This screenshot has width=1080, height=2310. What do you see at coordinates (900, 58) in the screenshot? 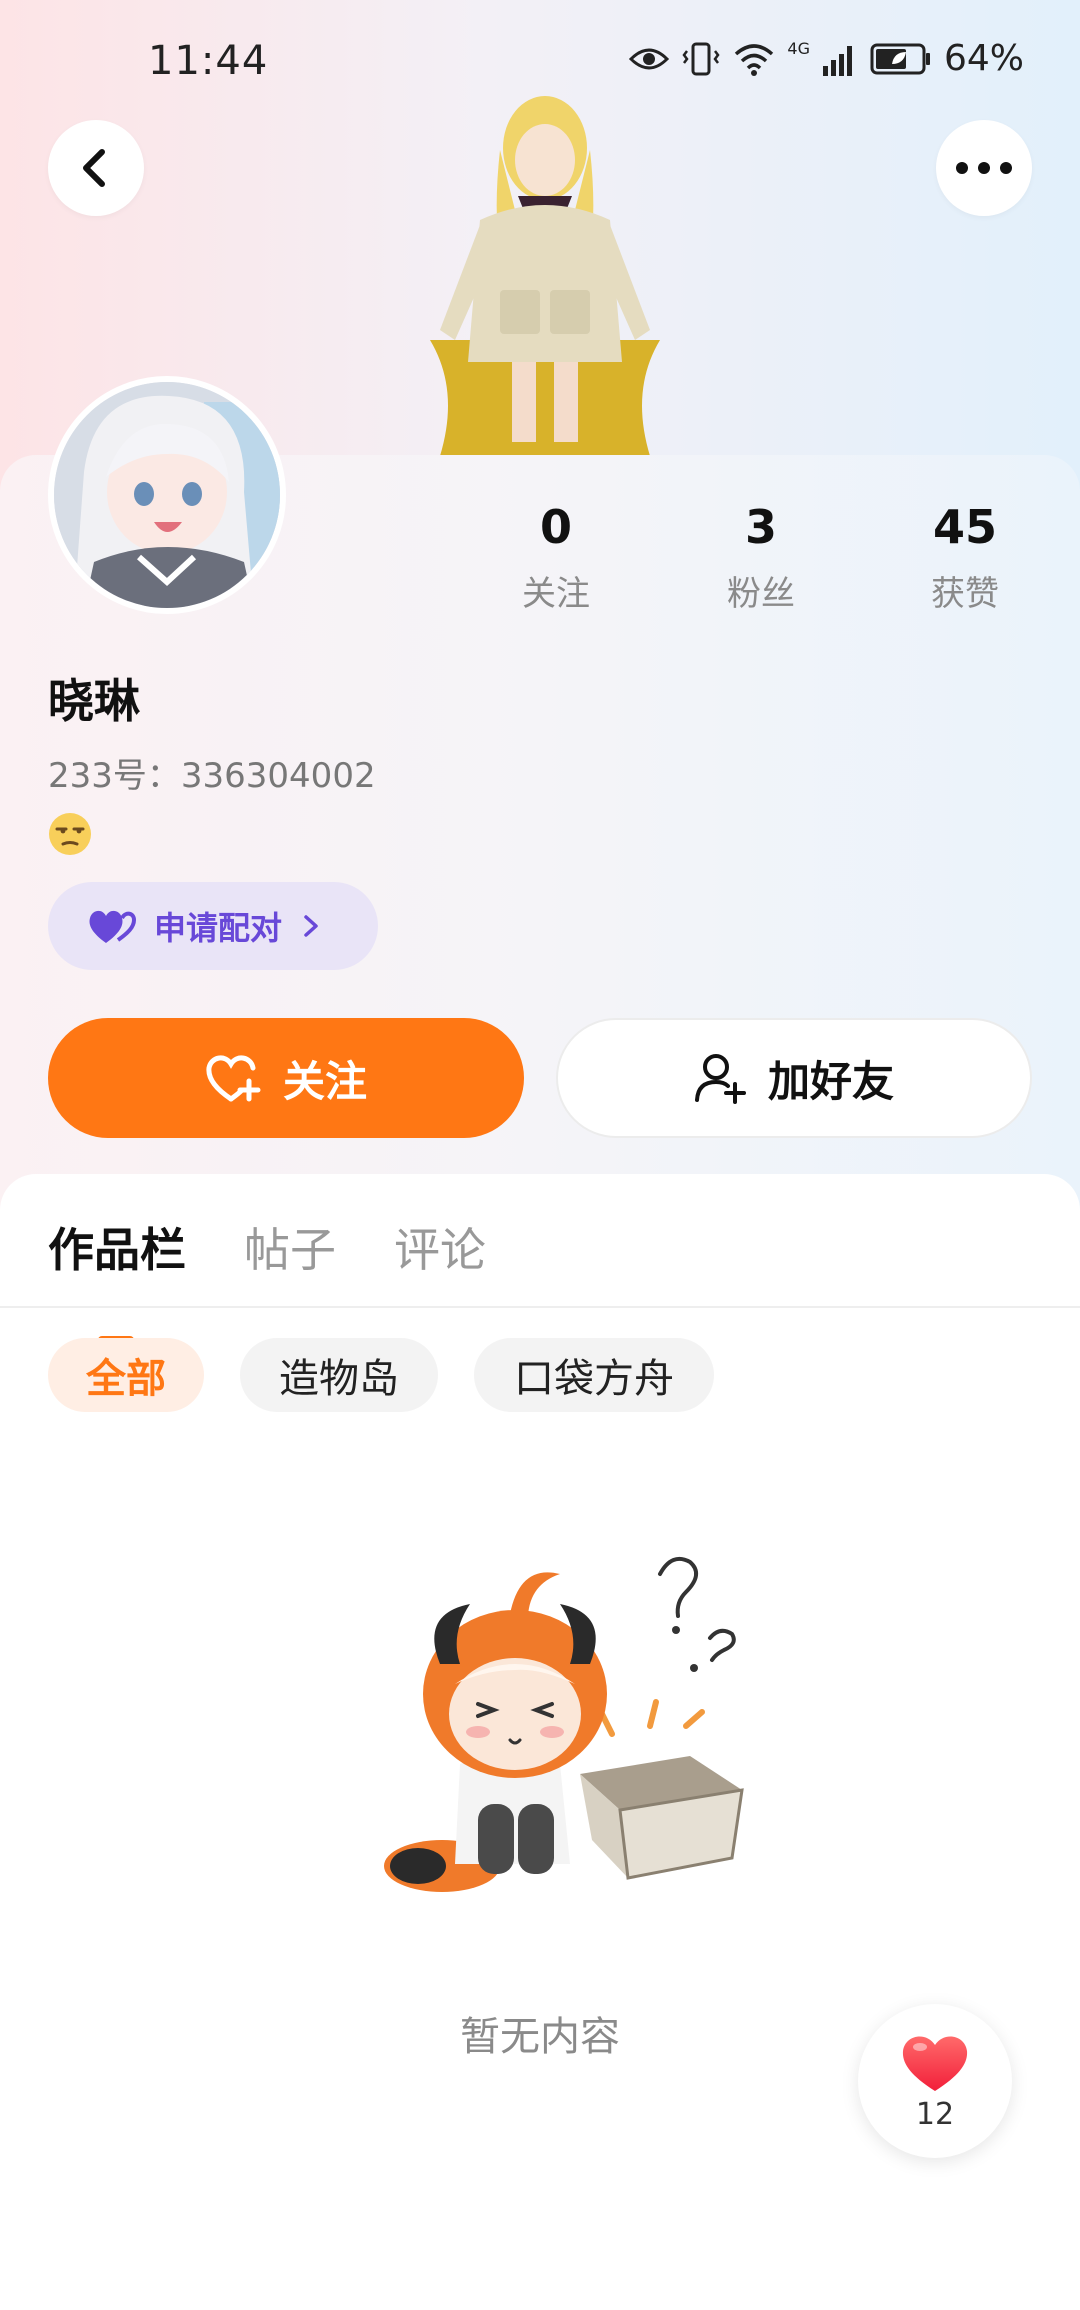
I see `battery-icon` at bounding box center [900, 58].